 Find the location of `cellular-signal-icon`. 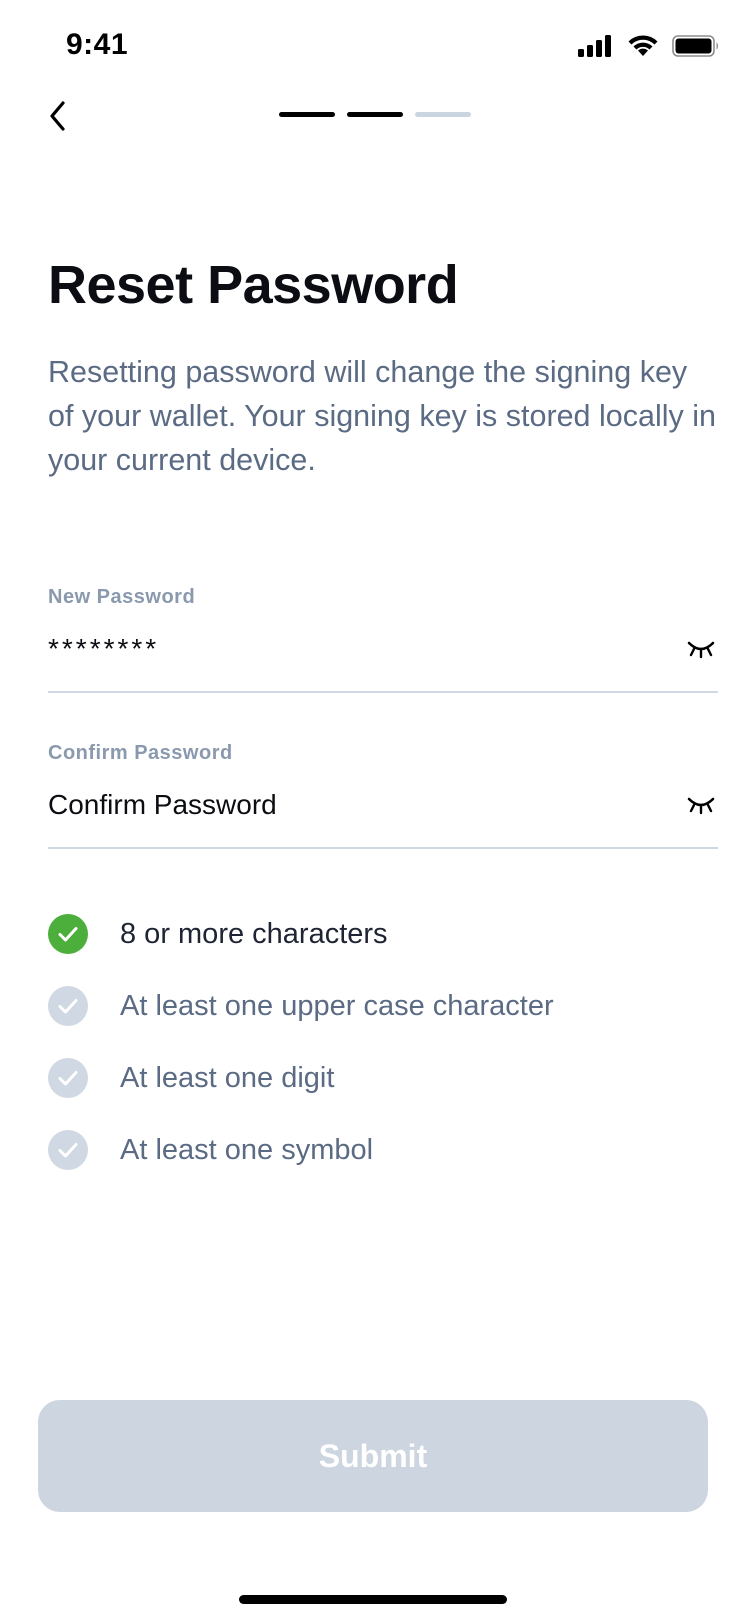

cellular-signal-icon is located at coordinates (594, 46).